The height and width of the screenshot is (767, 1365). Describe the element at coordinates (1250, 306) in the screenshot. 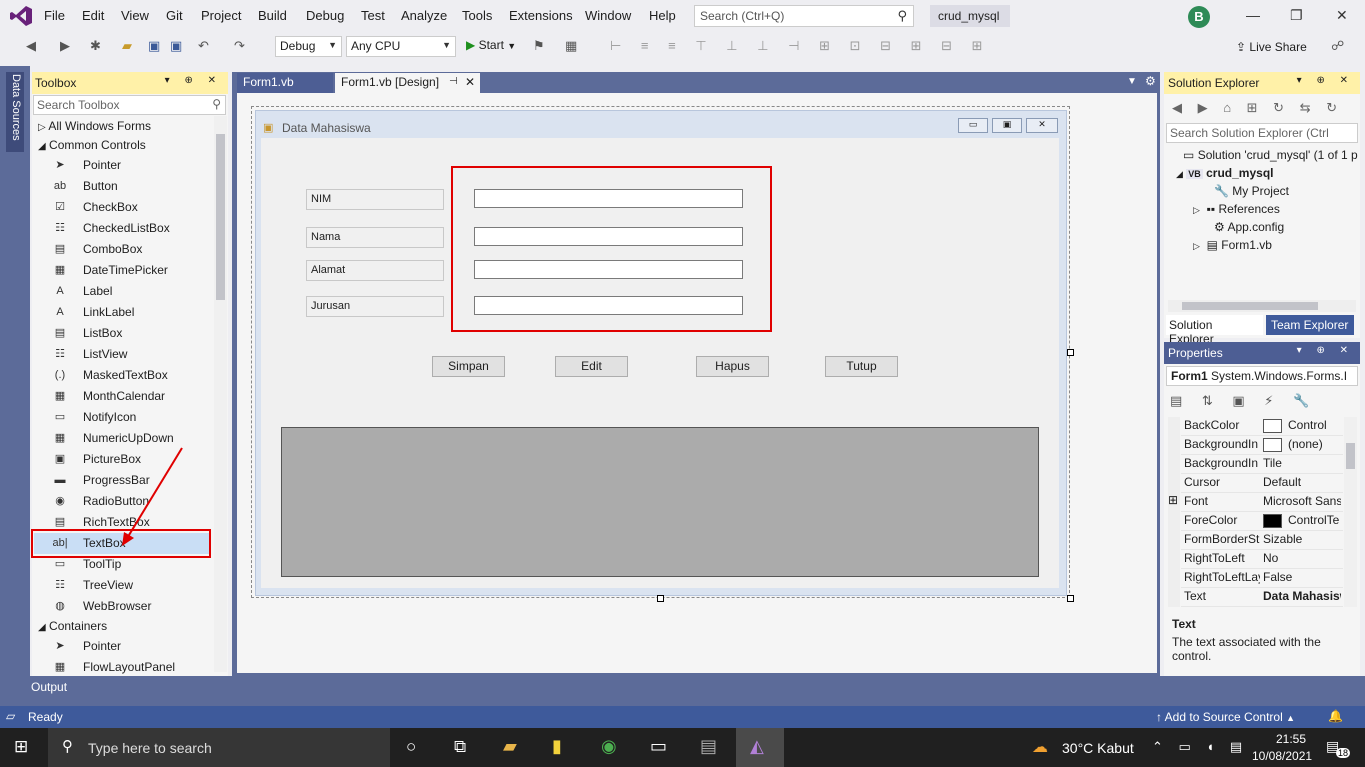

I see `se-scroll-thumb` at that location.